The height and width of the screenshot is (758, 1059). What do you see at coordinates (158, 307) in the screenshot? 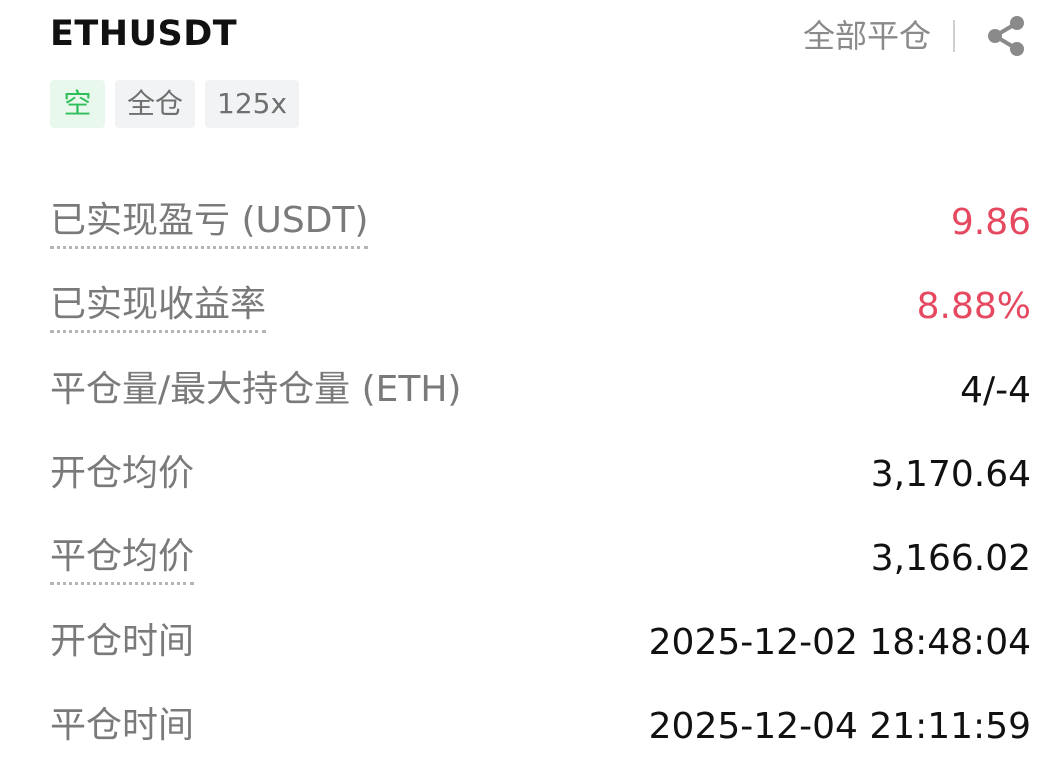
I see `realized-roi-label: 已实现收益率` at bounding box center [158, 307].